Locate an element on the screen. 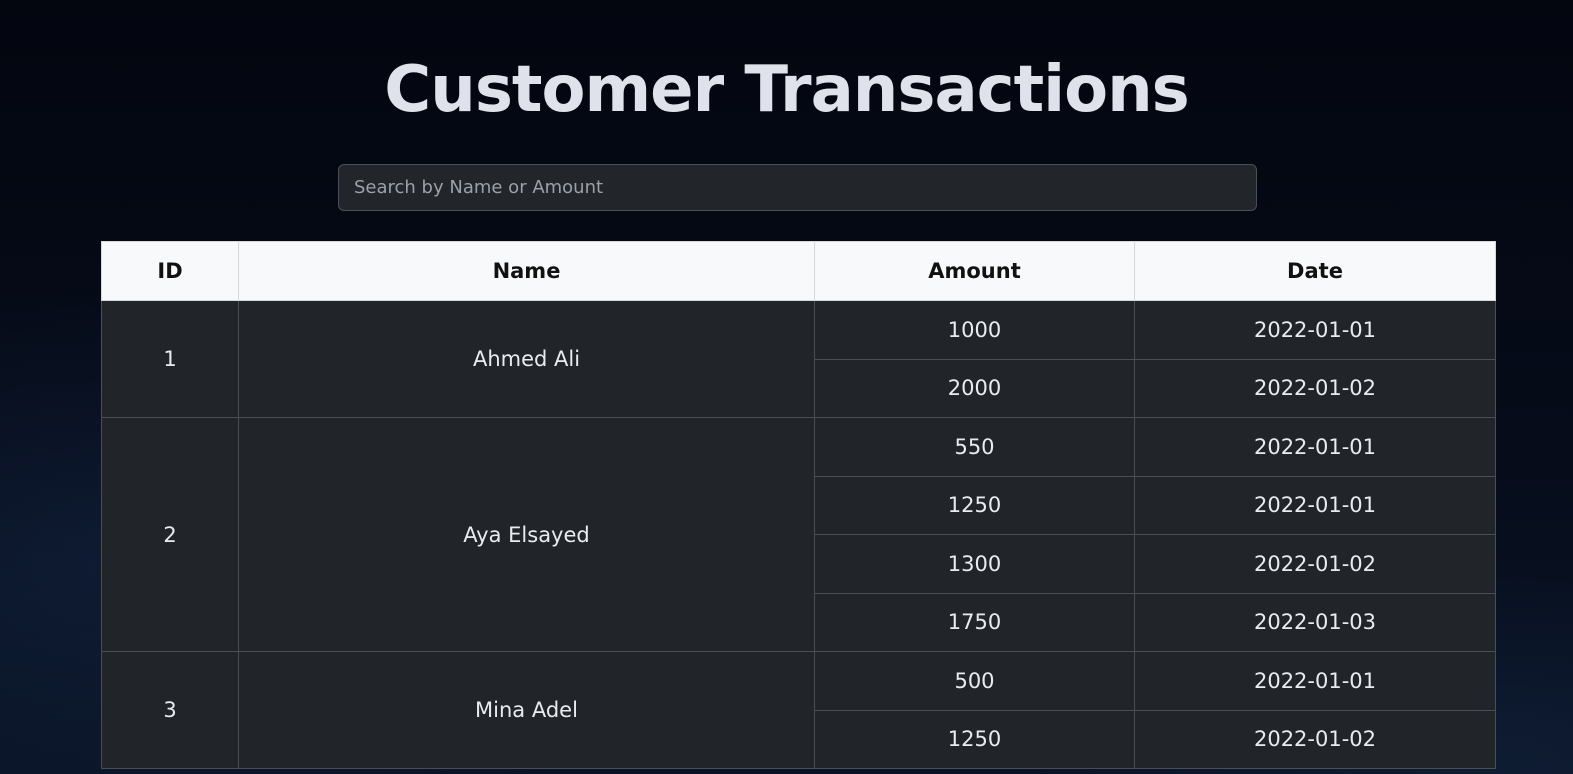 Image resolution: width=1573 pixels, height=774 pixels. search-container is located at coordinates (797, 187).